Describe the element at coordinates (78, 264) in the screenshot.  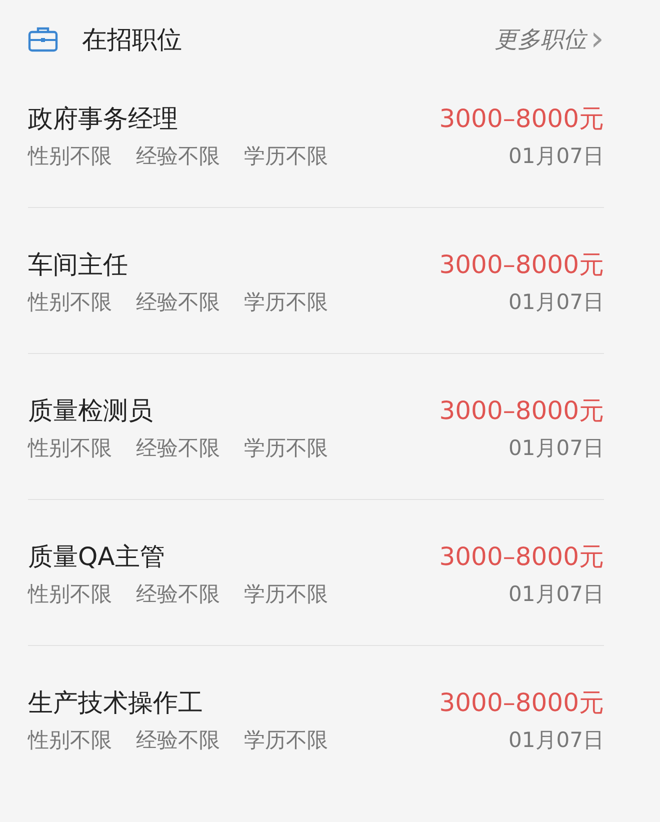
I see `job-title: 车间主任` at that location.